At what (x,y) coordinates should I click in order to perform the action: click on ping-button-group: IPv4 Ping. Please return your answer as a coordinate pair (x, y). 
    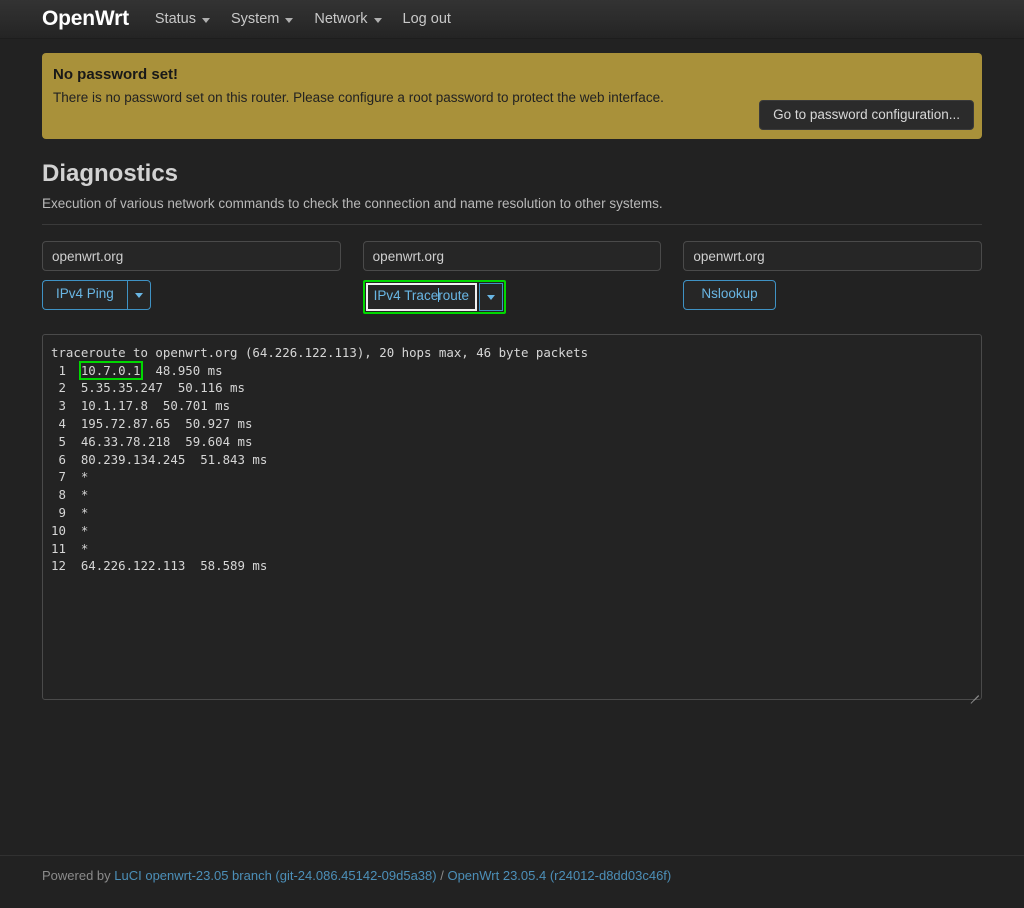
    Looking at the image, I should click on (96, 295).